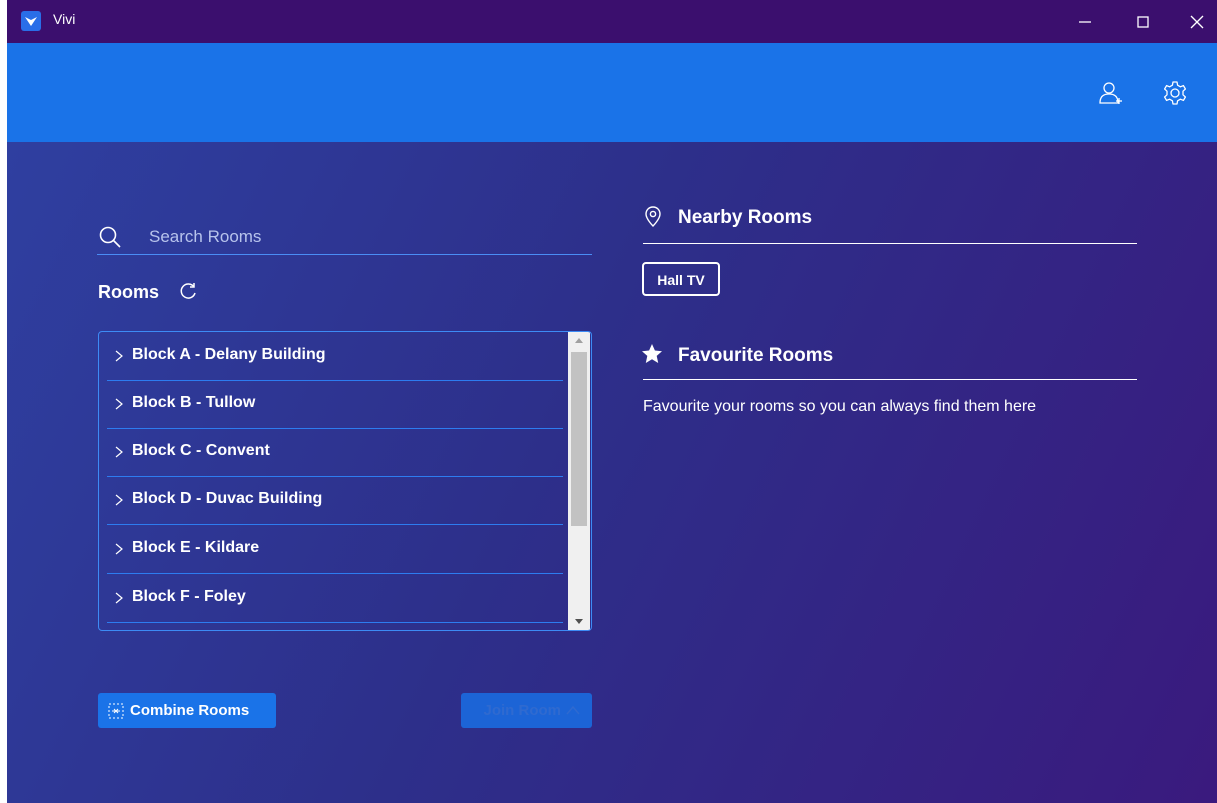 Image resolution: width=1217 pixels, height=803 pixels. What do you see at coordinates (1197, 22) in the screenshot?
I see `close-icon` at bounding box center [1197, 22].